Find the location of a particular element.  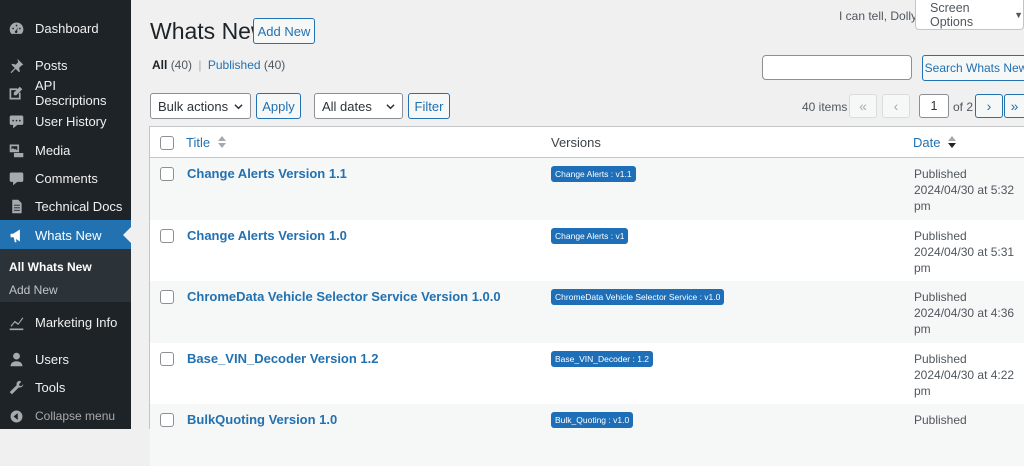

menu-dashboard: Dashboard is located at coordinates (65, 28).